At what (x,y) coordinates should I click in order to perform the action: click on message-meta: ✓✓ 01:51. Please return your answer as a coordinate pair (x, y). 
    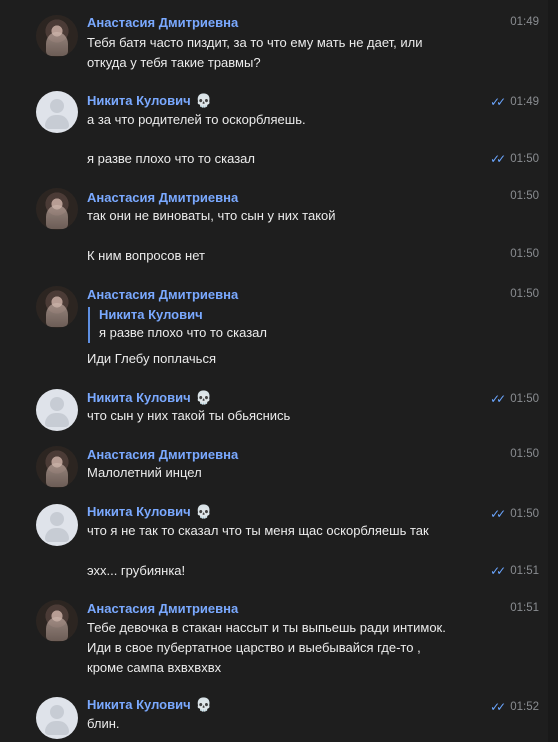
    Looking at the image, I should click on (514, 571).